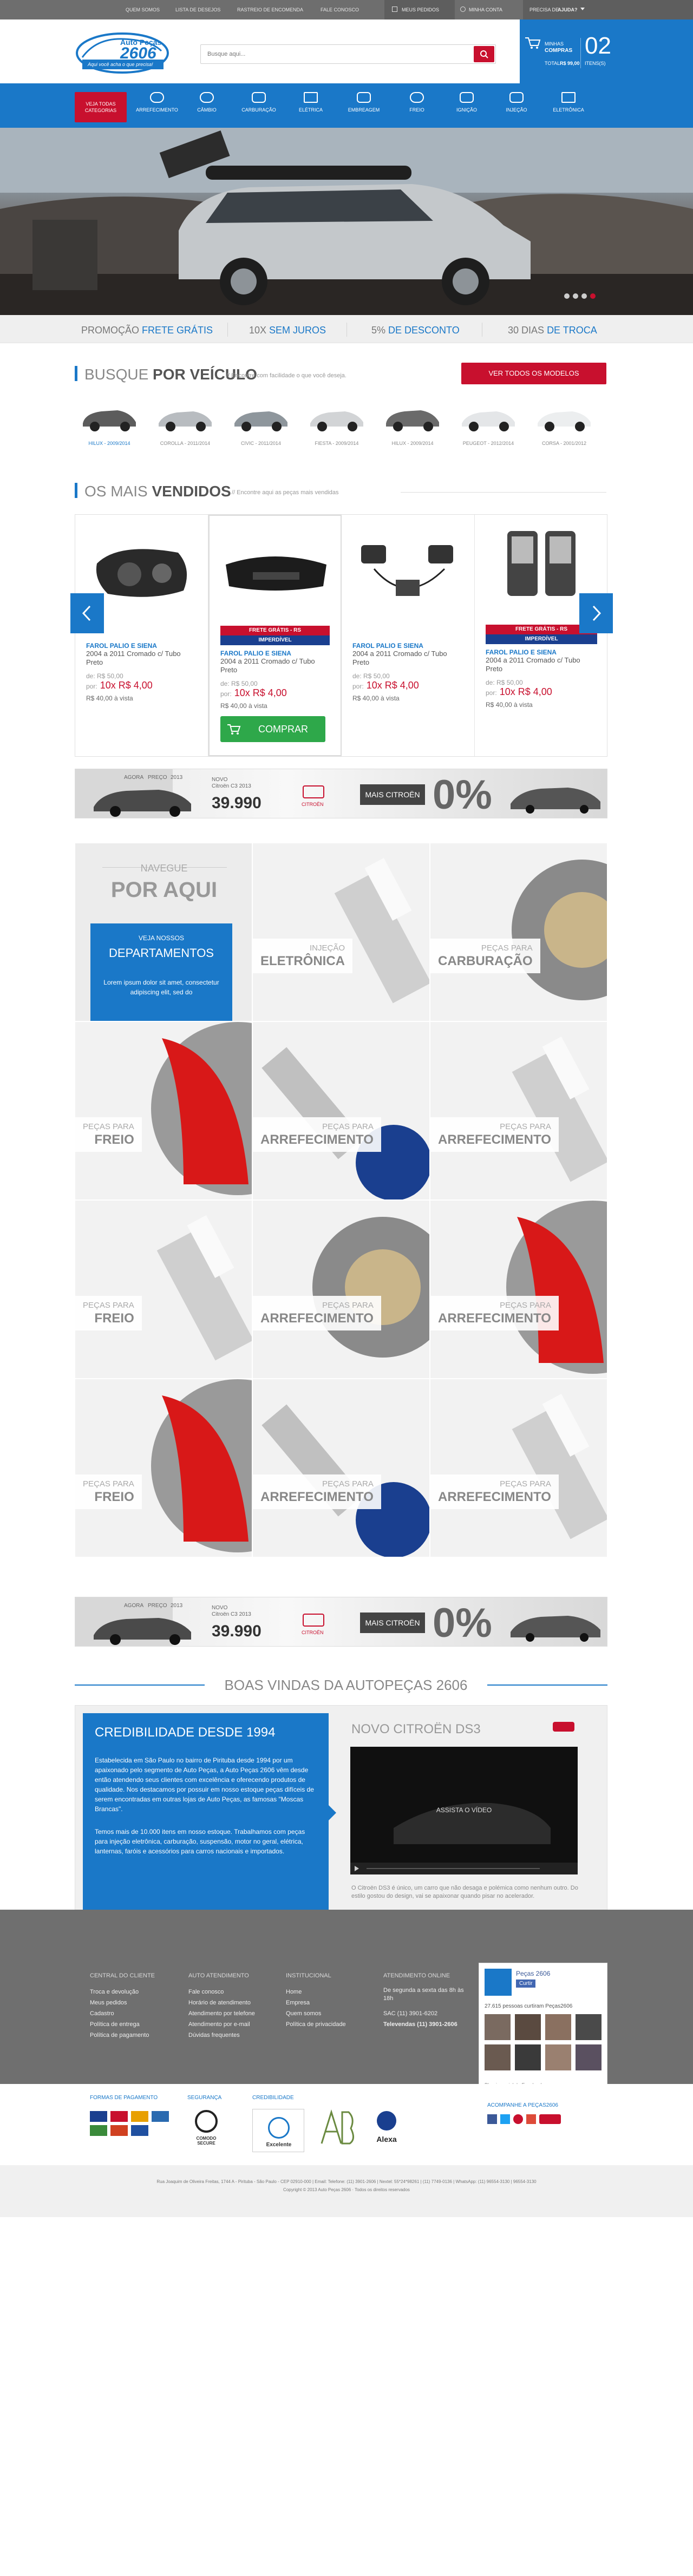 This screenshot has height=2576, width=693. What do you see at coordinates (492, 2119) in the screenshot?
I see `facebook-icon` at bounding box center [492, 2119].